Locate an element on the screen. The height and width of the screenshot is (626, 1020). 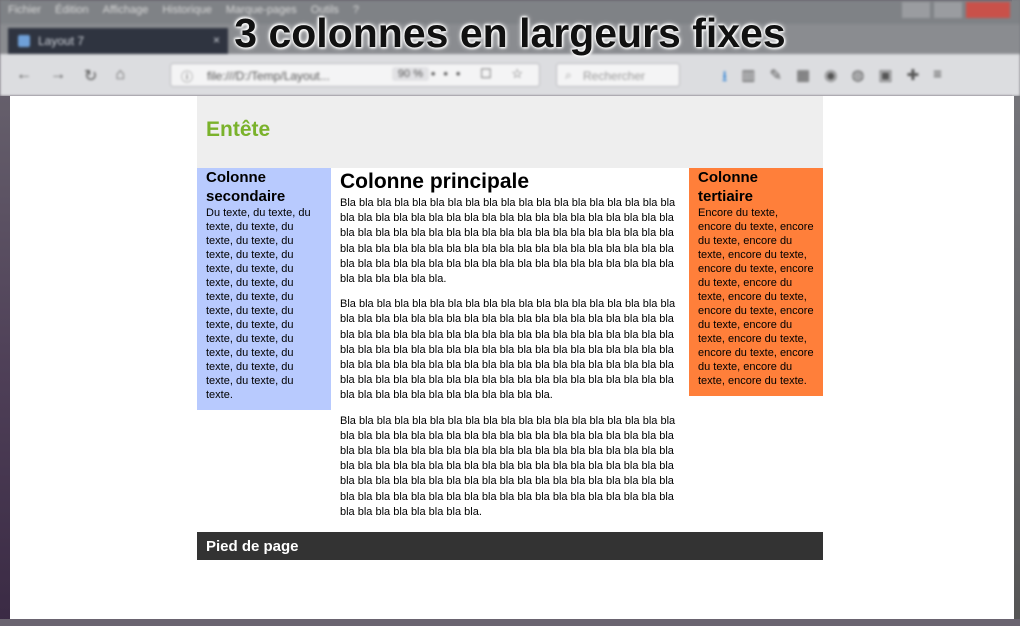
paint-icon: ◍ is located at coordinates (857, 78).